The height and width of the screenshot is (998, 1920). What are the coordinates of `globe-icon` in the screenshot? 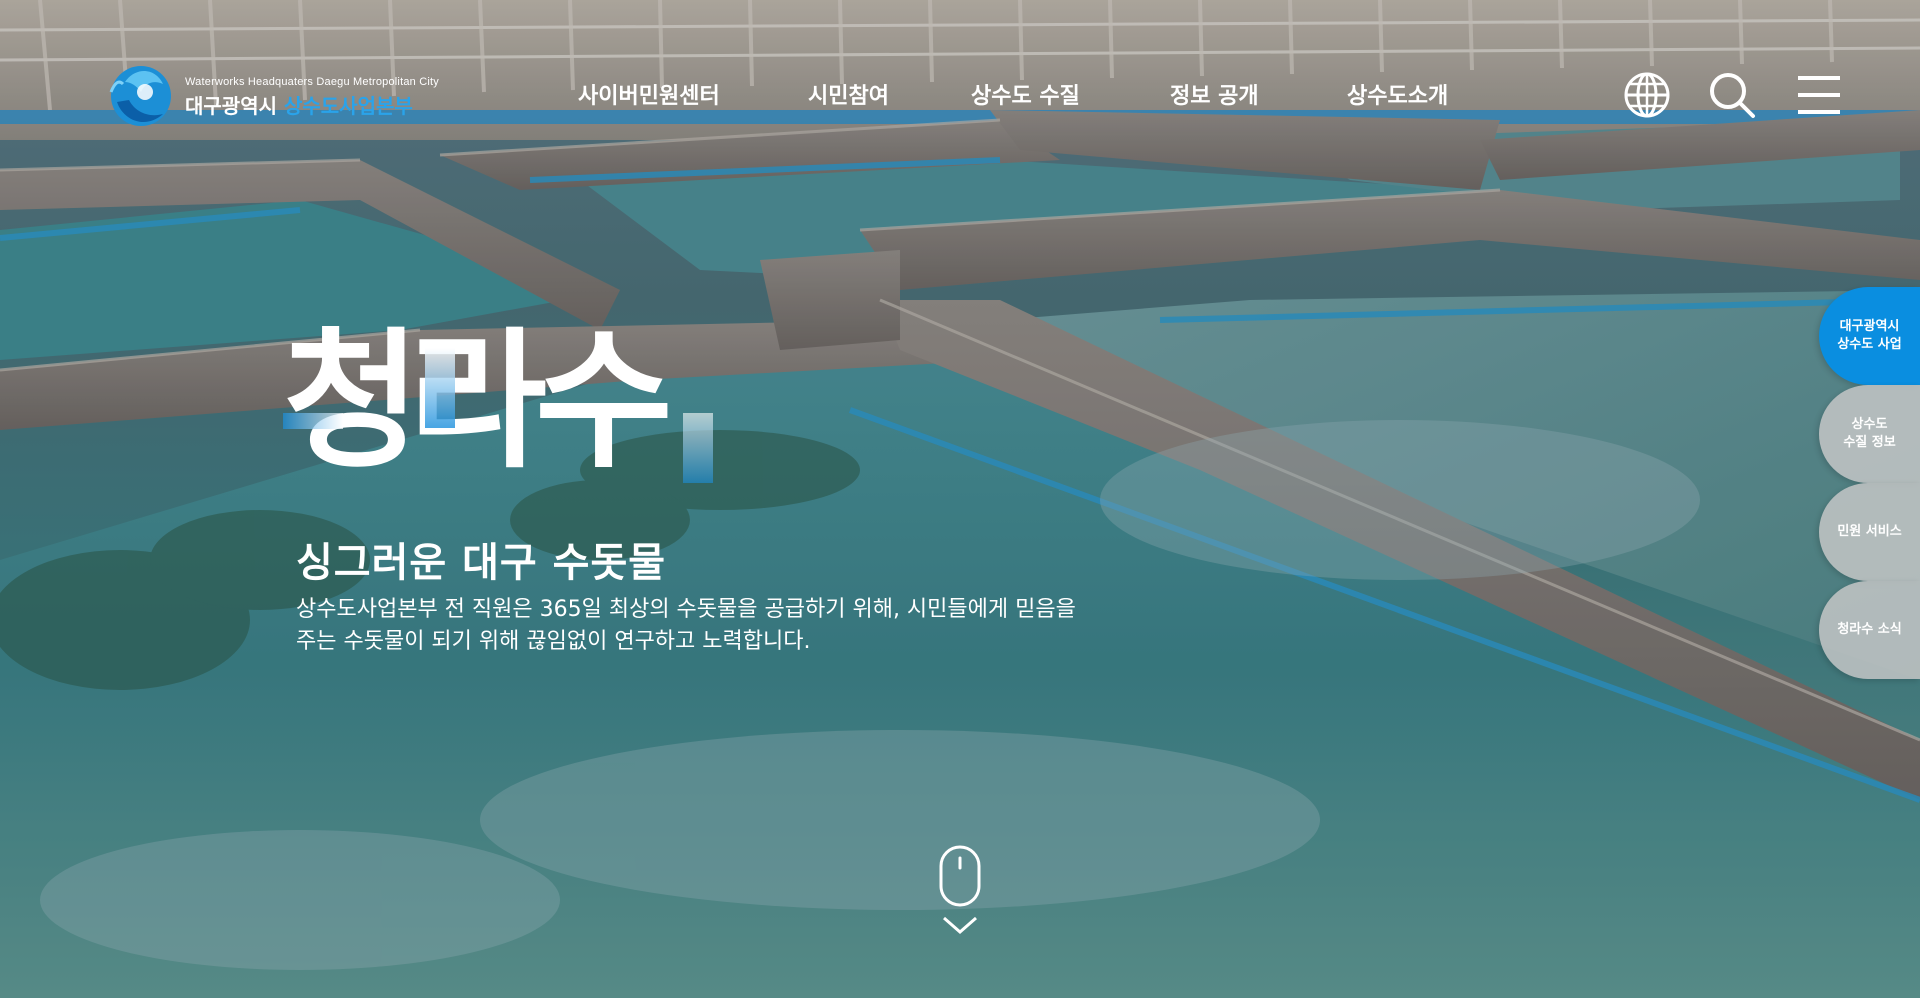 It's located at (1647, 95).